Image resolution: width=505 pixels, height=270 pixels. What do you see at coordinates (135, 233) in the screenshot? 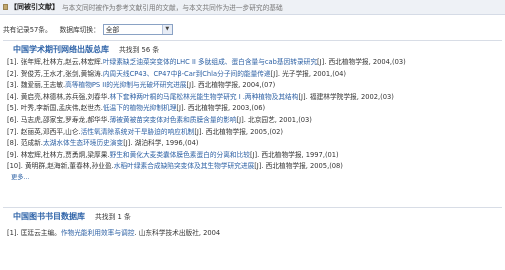
I see `citation-type: .` at bounding box center [135, 233].